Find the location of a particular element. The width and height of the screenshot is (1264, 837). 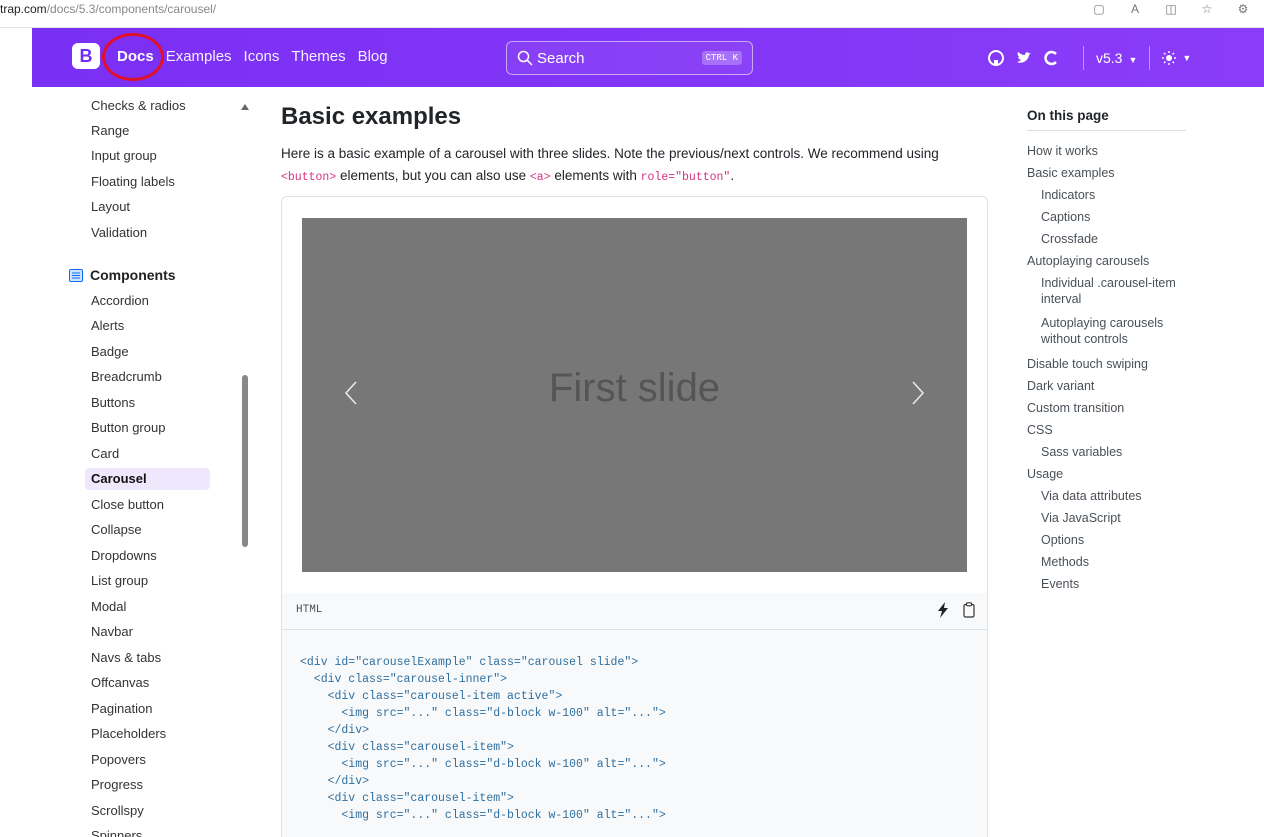

search-button: Search CTRL K is located at coordinates (629, 58).